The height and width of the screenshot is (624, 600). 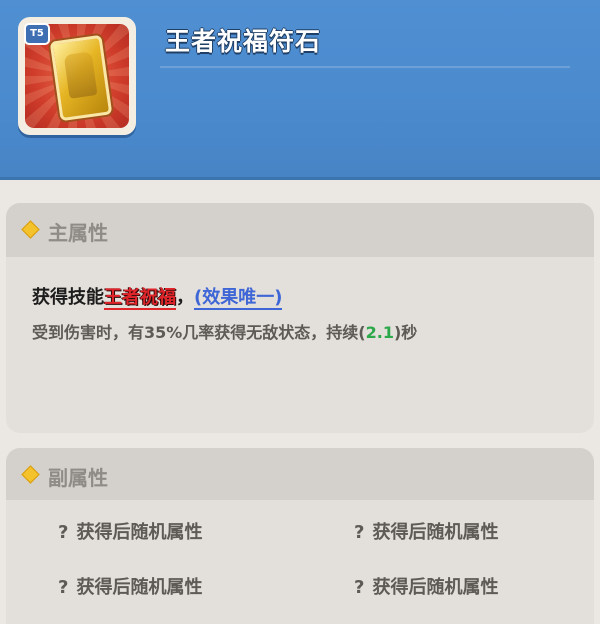 What do you see at coordinates (199, 332) in the screenshot?
I see `desc-before: 受到伤害时，有35%几率获得无敌状态，持续(` at bounding box center [199, 332].